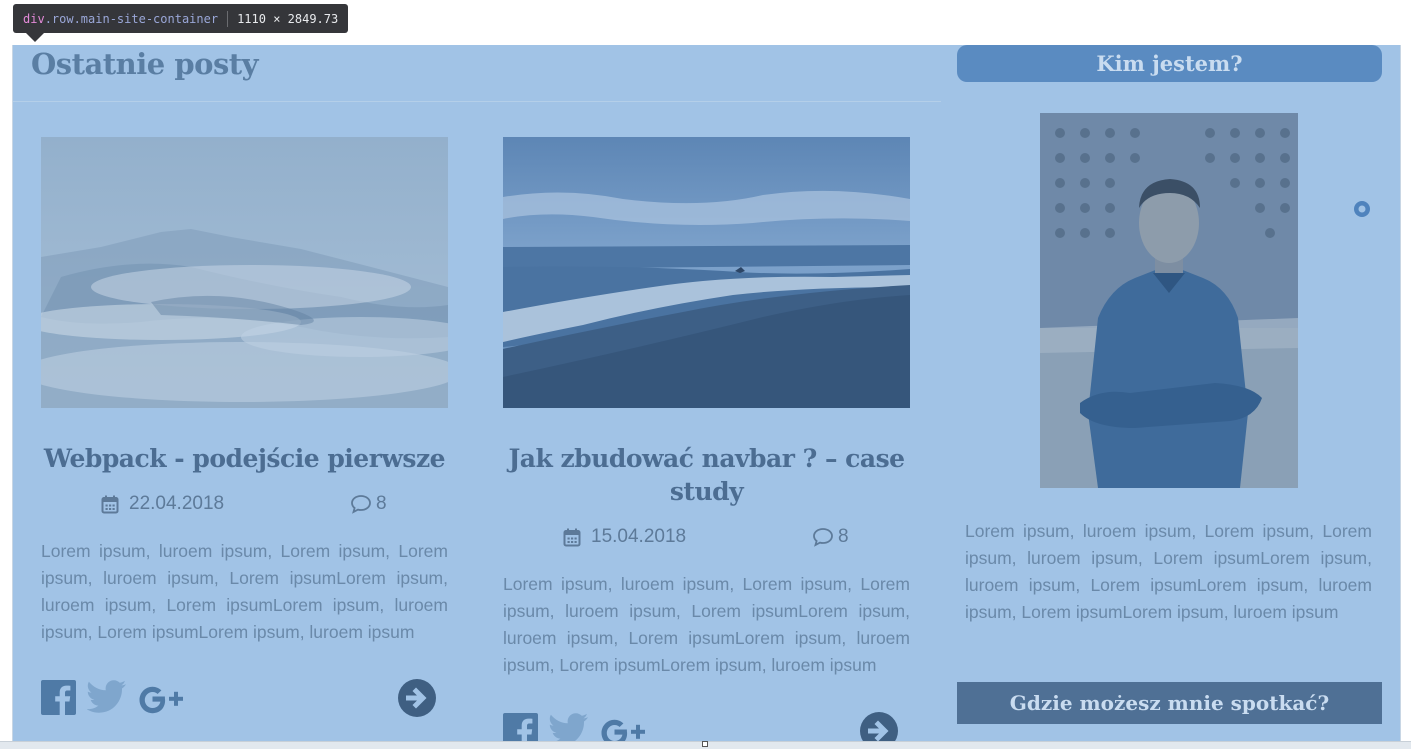 The width and height of the screenshot is (1411, 749). What do you see at coordinates (107, 697) in the screenshot?
I see `twitter-icon` at bounding box center [107, 697].